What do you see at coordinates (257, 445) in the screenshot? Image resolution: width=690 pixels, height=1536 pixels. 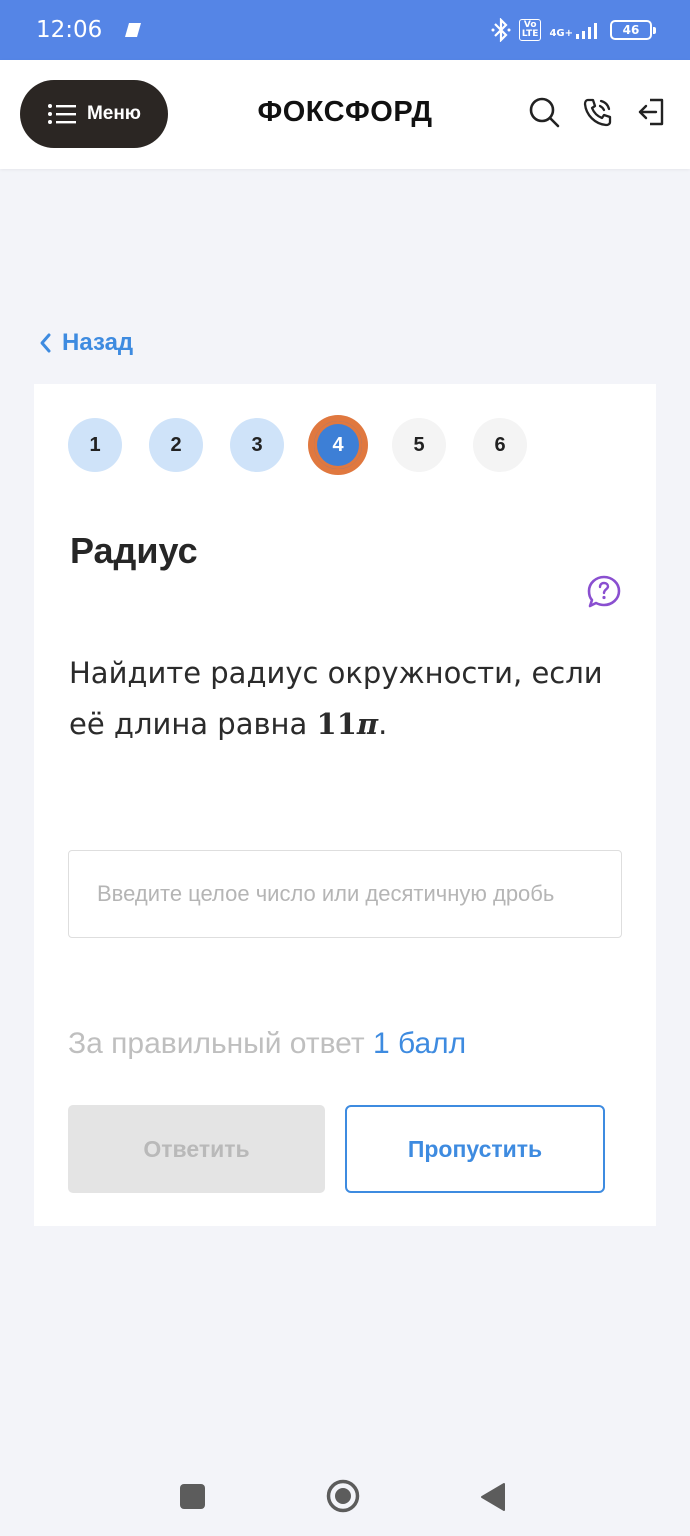 I see `step-3: 3` at bounding box center [257, 445].